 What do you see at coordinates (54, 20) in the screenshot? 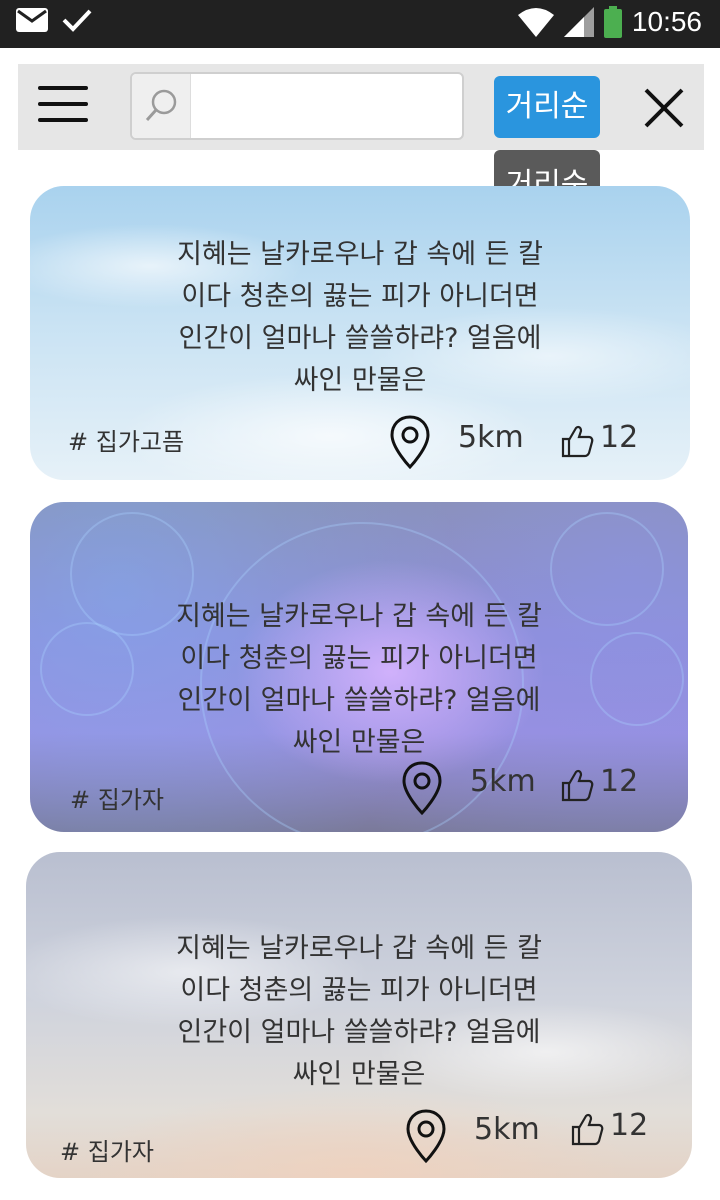
I see `status-left` at bounding box center [54, 20].